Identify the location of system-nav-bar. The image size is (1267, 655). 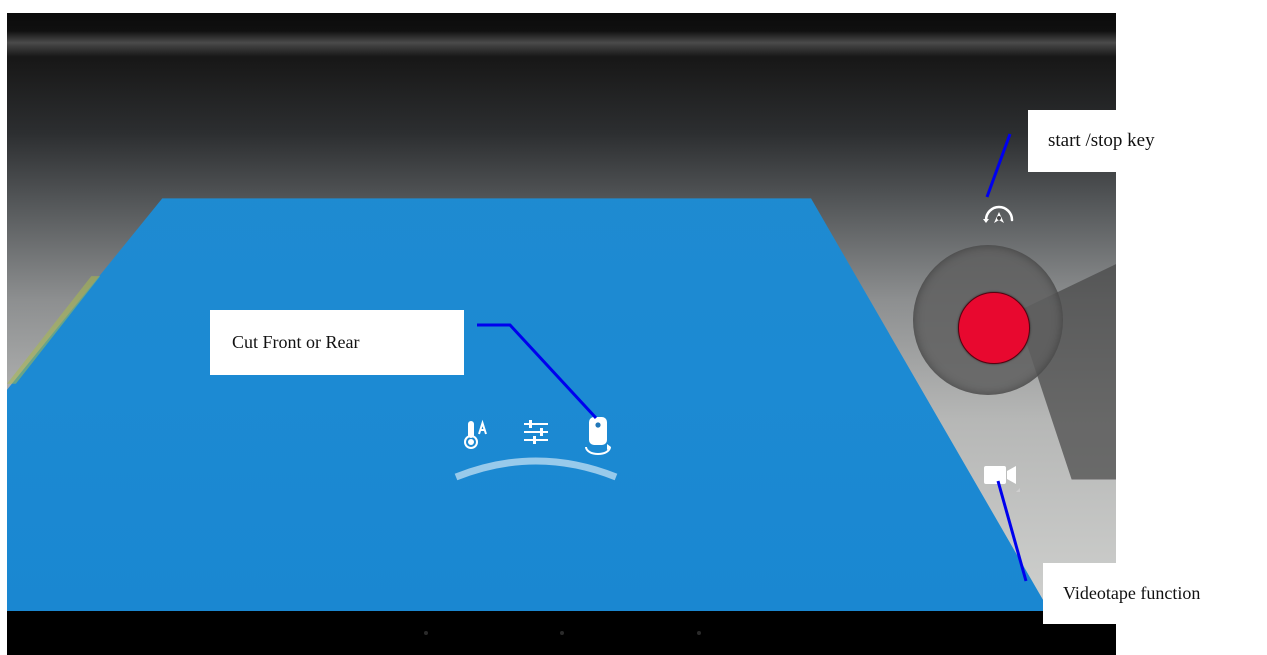
(561, 633).